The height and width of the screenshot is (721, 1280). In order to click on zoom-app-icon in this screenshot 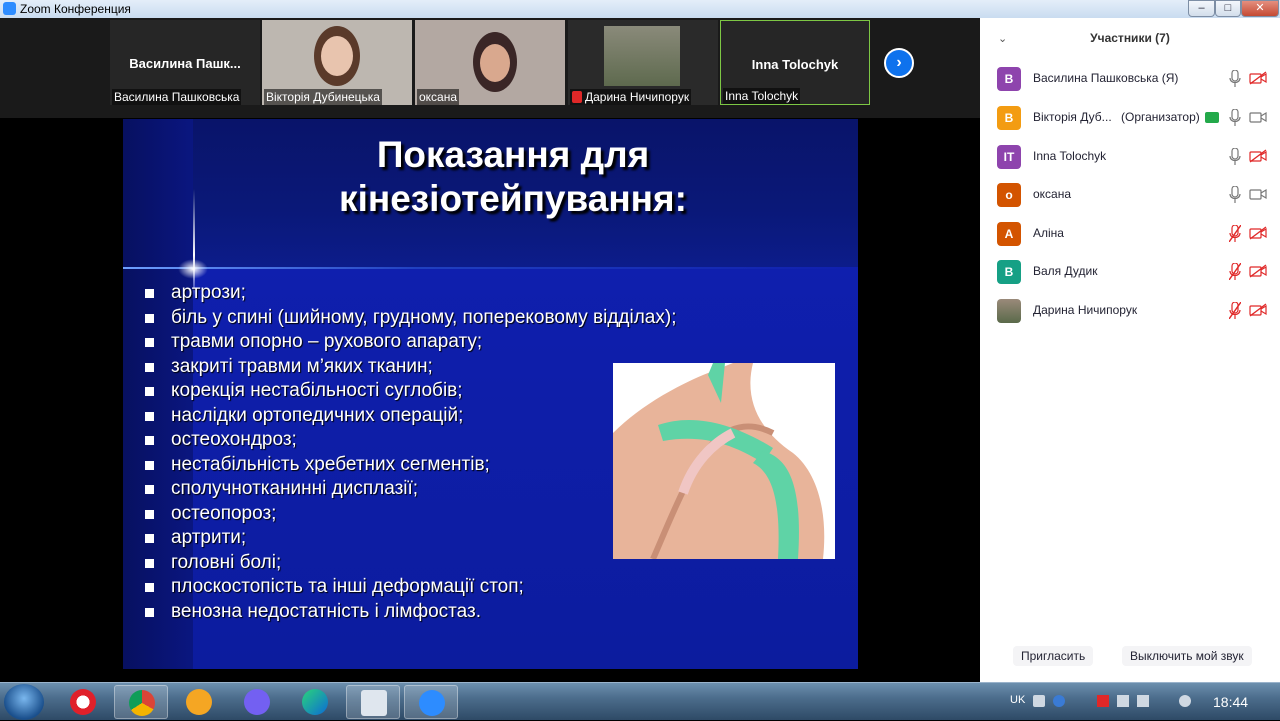, I will do `click(9, 8)`.